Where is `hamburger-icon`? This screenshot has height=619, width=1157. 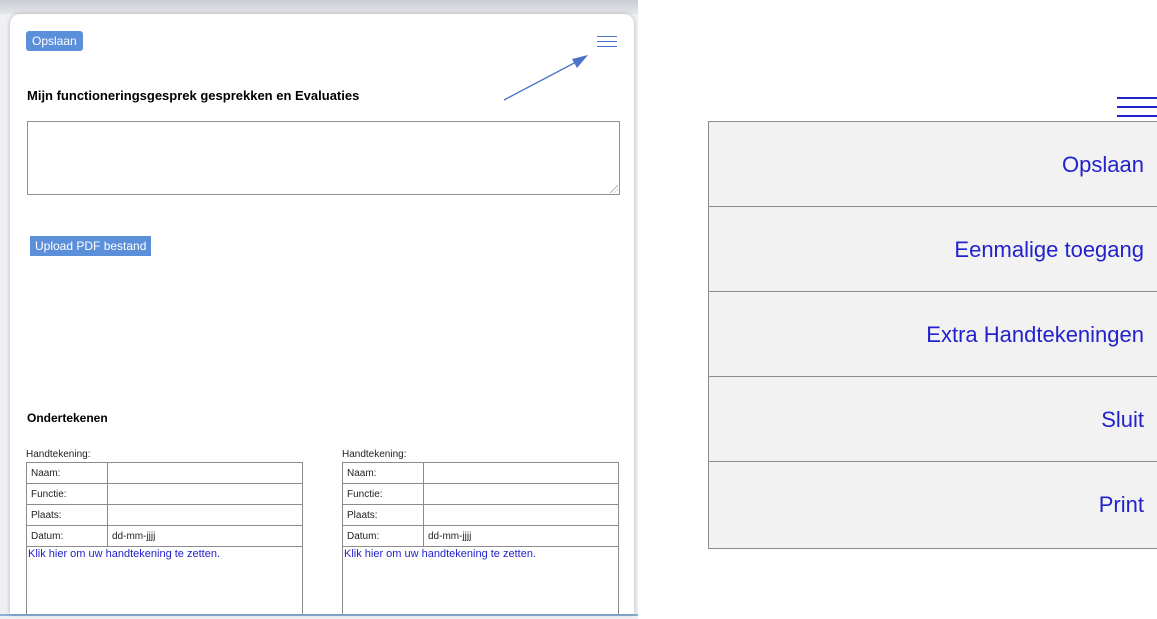 hamburger-icon is located at coordinates (1137, 107).